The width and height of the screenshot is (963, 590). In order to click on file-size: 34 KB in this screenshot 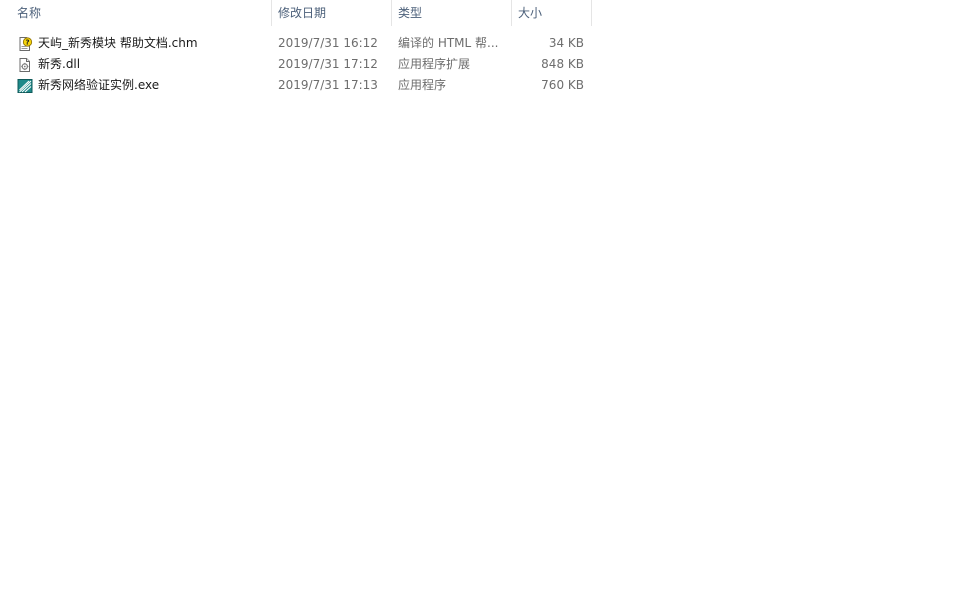, I will do `click(566, 43)`.